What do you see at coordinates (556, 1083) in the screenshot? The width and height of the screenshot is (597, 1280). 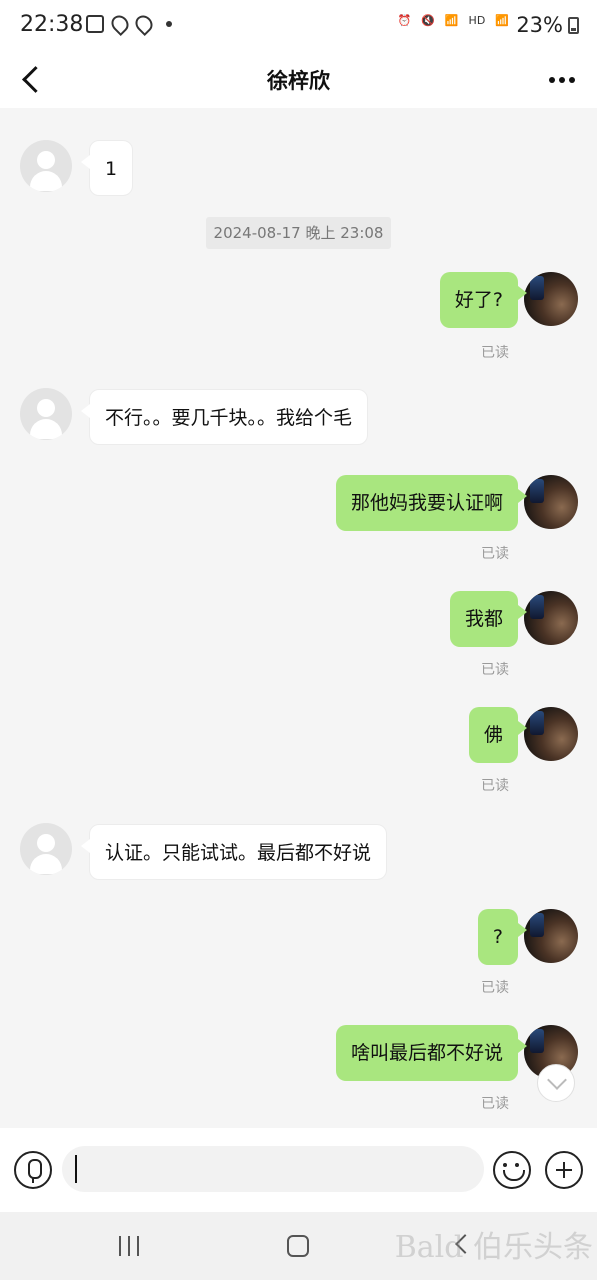 I see `scroll-to-bottom-icon` at bounding box center [556, 1083].